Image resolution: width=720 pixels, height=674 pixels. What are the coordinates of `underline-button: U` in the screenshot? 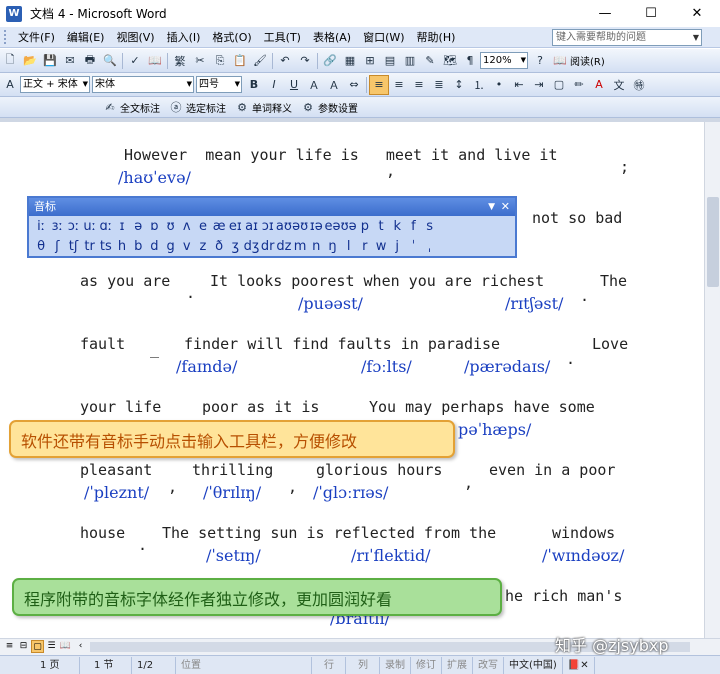 It's located at (294, 85).